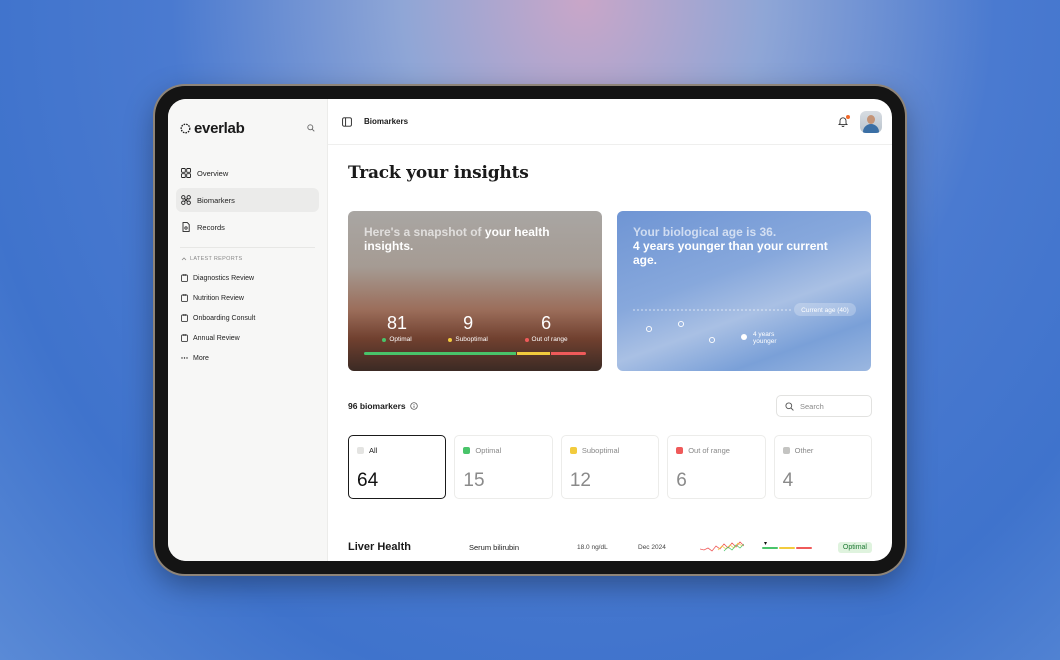  I want to click on sidebar-item-label: Records, so click(211, 227).